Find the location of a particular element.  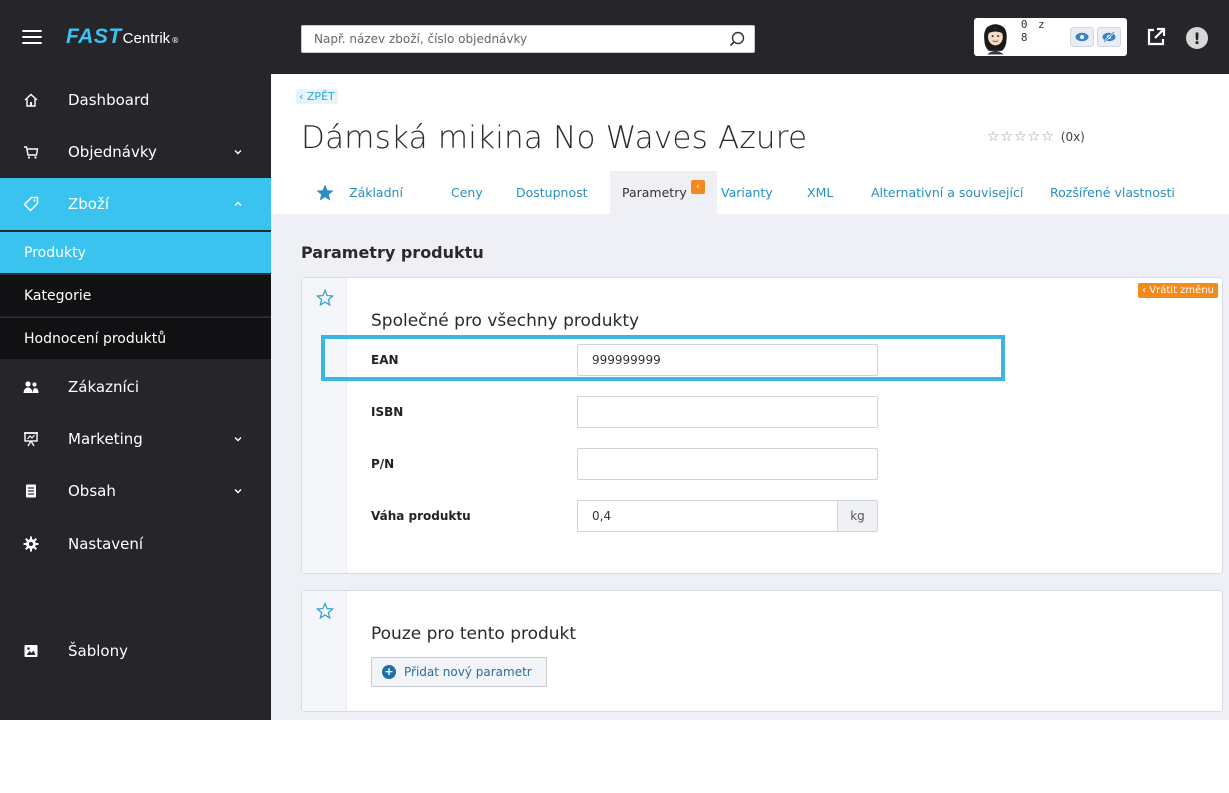

weight-input-group: kg is located at coordinates (727, 516).